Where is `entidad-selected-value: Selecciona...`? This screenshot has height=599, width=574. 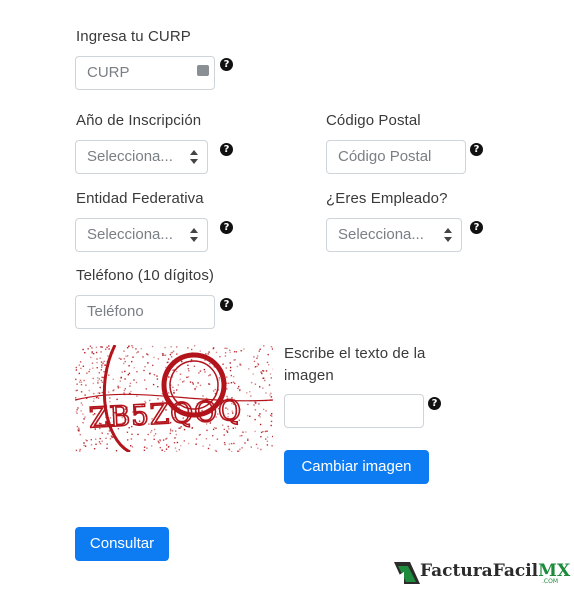 entidad-selected-value: Selecciona... is located at coordinates (130, 234).